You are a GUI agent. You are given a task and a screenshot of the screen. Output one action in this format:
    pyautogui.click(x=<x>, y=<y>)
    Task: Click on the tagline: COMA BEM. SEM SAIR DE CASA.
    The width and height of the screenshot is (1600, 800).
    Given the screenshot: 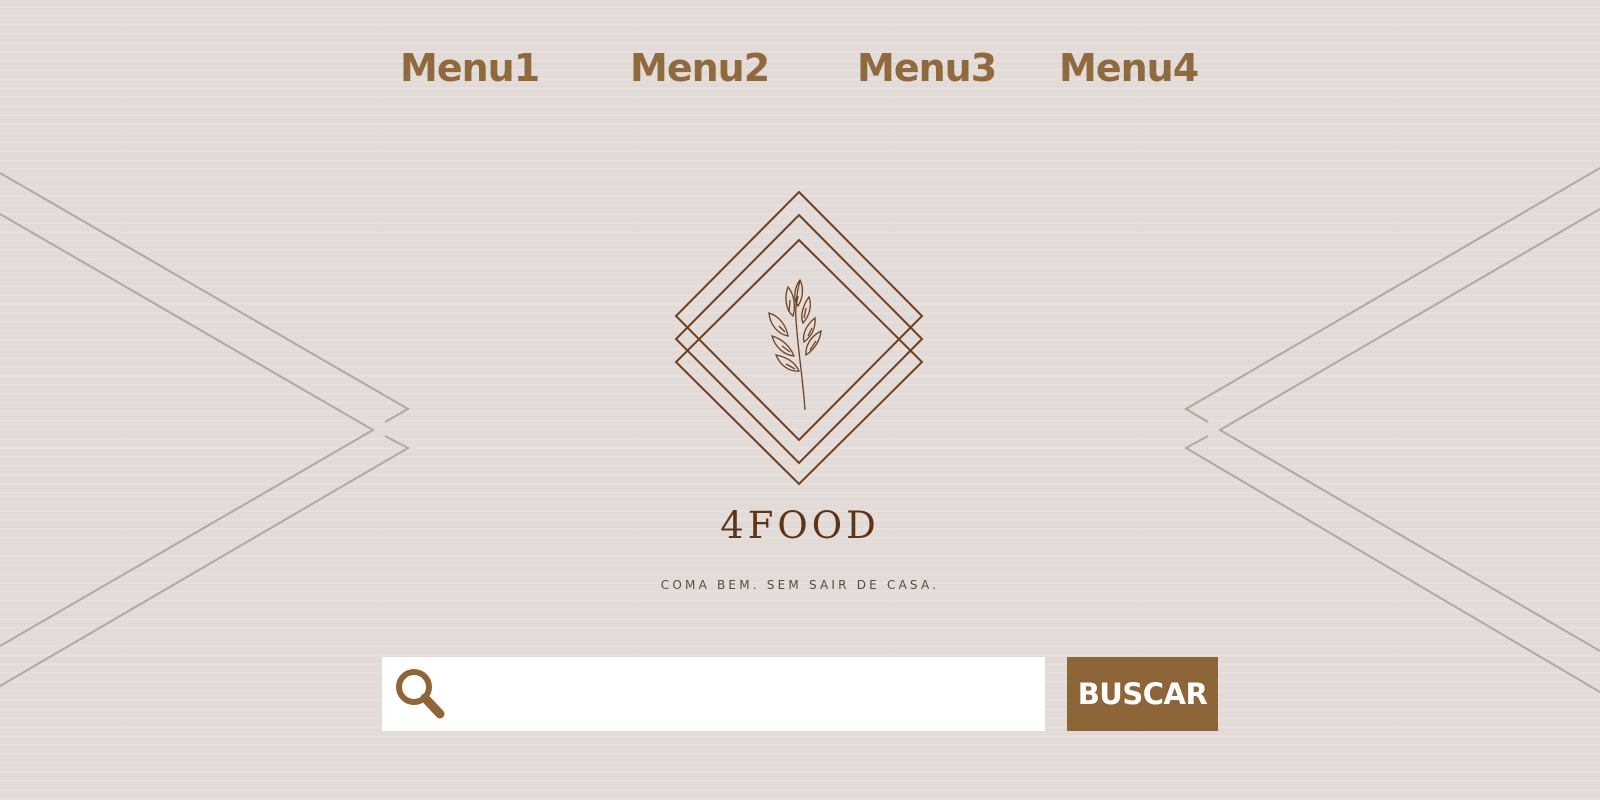 What is the action you would take?
    pyautogui.click(x=800, y=585)
    